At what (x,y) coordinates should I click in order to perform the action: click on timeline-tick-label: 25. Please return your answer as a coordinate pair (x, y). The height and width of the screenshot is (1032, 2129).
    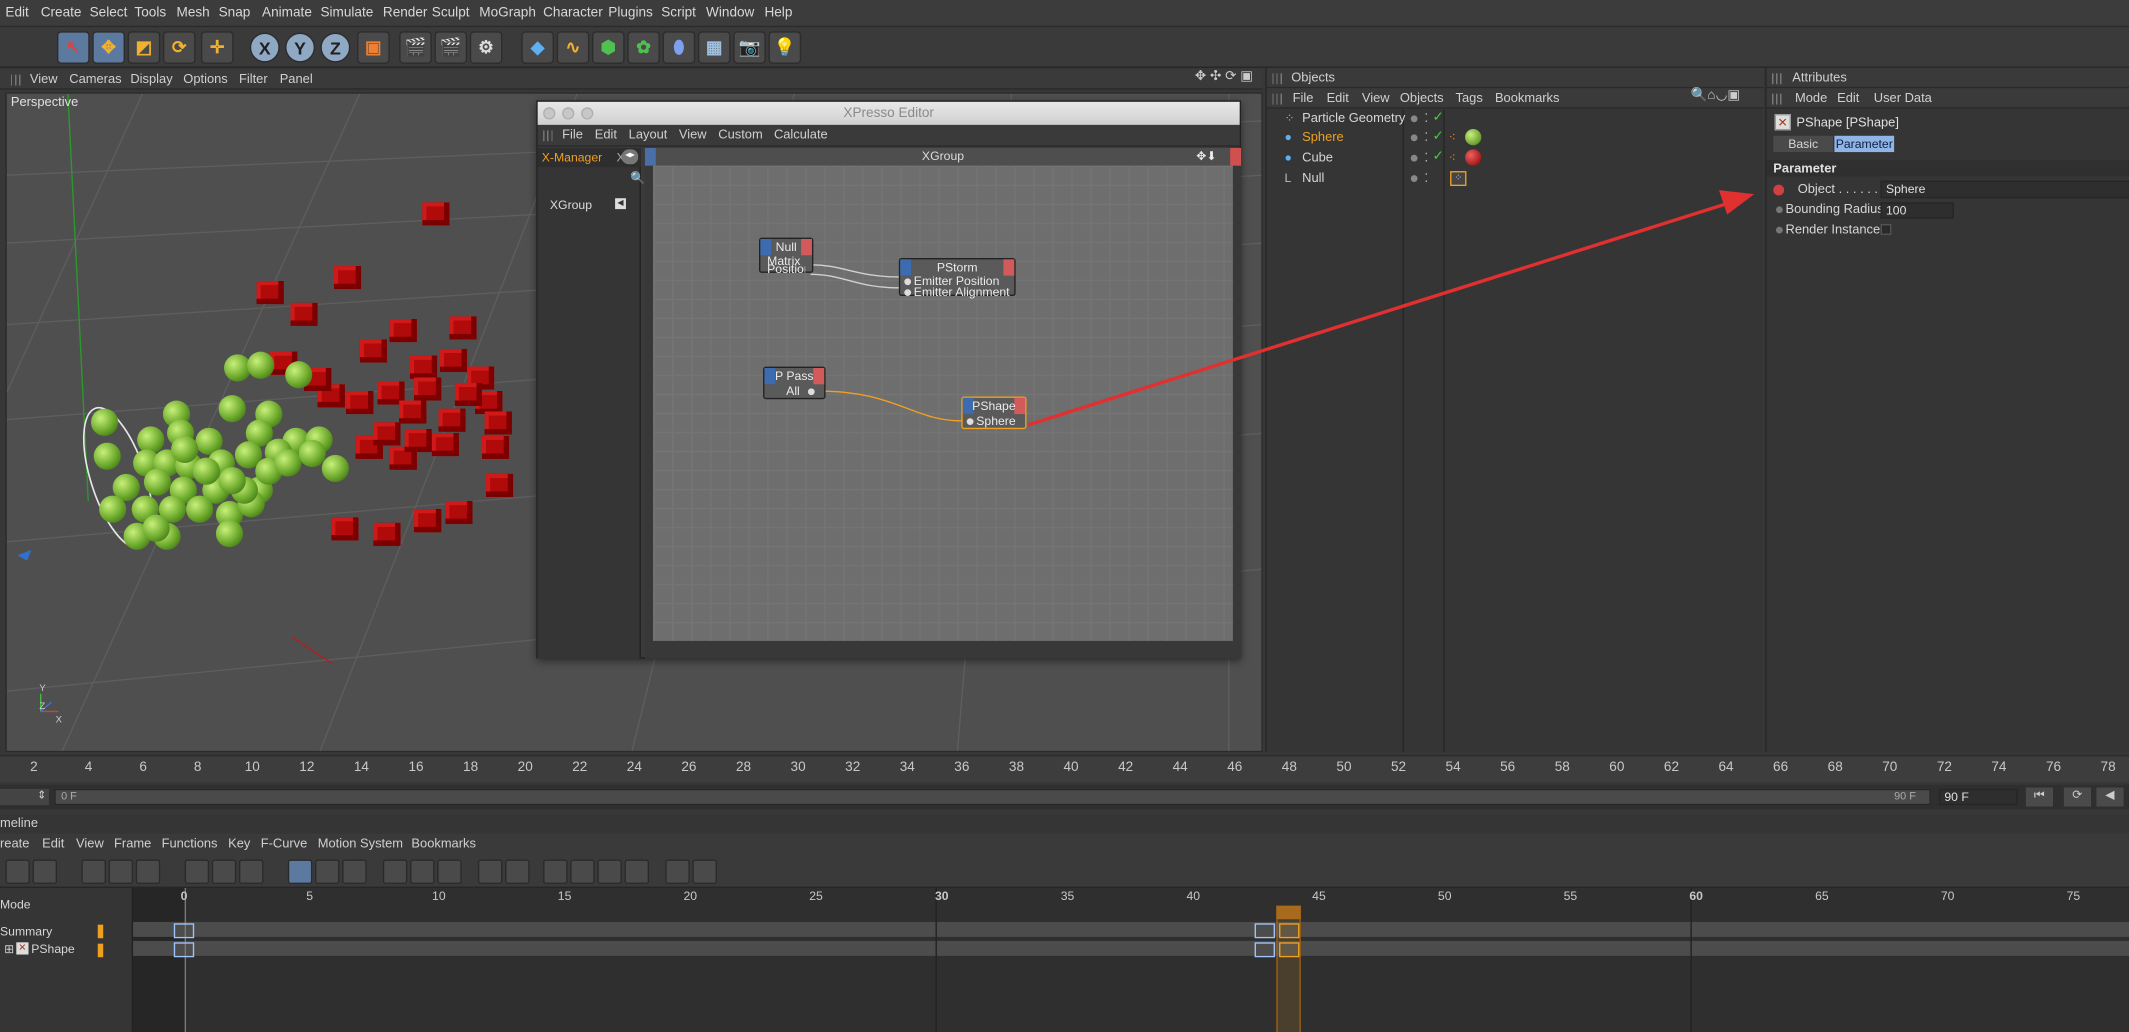
    Looking at the image, I should click on (816, 896).